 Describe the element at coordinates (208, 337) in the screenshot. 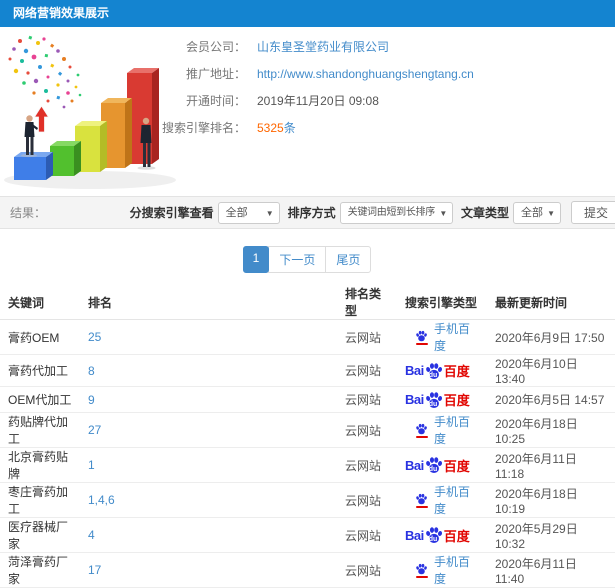

I see `rank-cell: 25` at that location.